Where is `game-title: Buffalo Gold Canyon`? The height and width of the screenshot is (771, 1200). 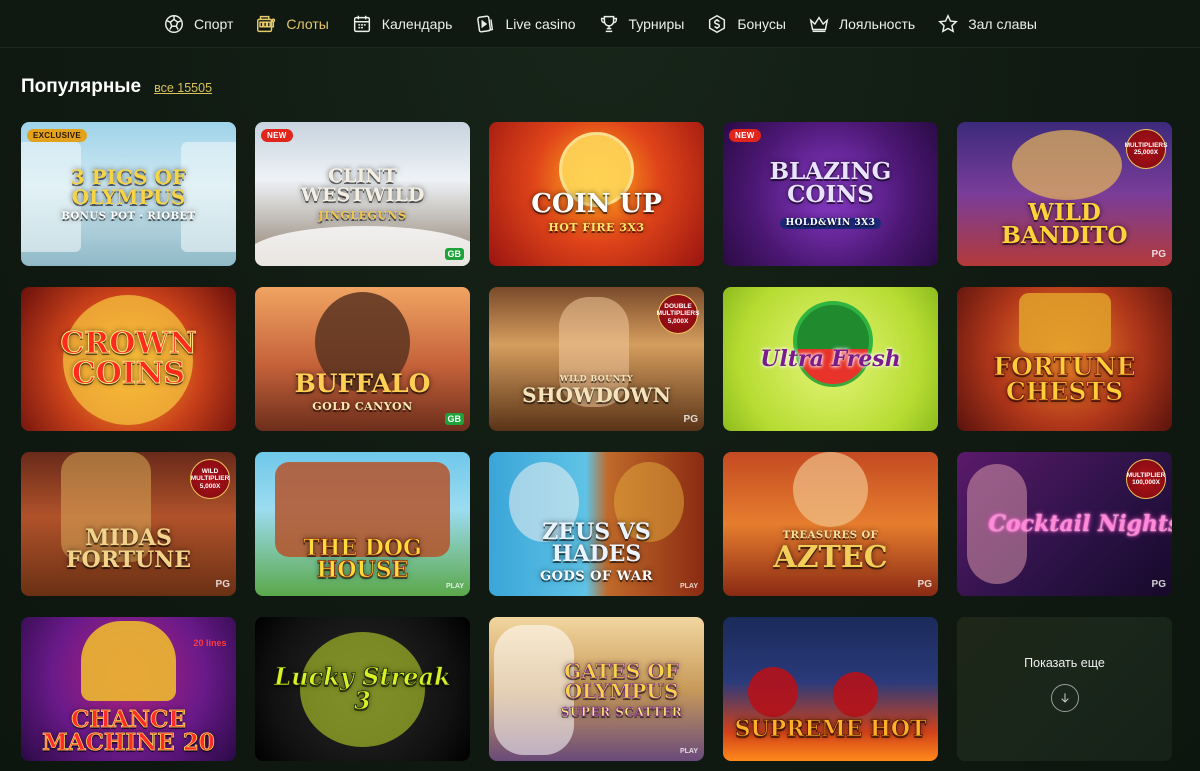 game-title: Buffalo Gold Canyon is located at coordinates (362, 390).